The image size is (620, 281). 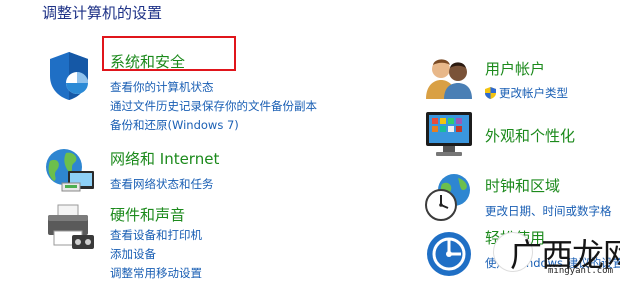 What do you see at coordinates (164, 158) in the screenshot?
I see `category-network-internet: 网络和 Internet` at bounding box center [164, 158].